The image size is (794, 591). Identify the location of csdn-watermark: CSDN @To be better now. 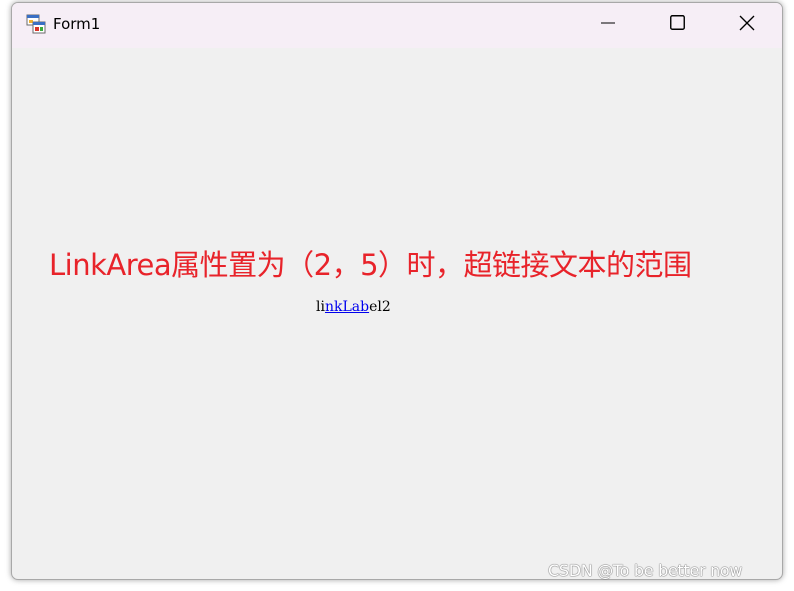
(645, 570).